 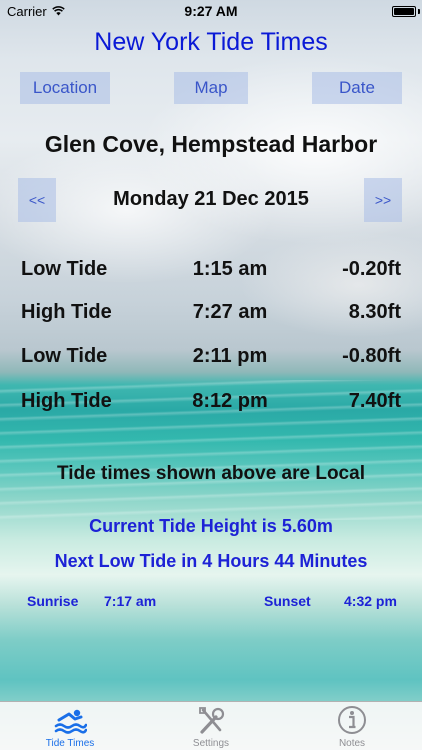 I want to click on tide-row: High Tide 8:12 pm 7.40ft, so click(x=211, y=405).